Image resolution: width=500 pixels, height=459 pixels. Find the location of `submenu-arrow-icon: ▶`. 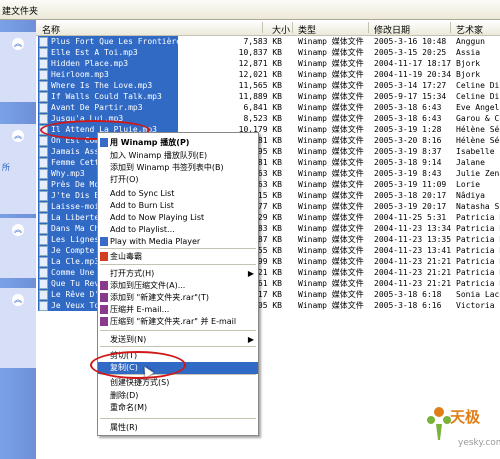

submenu-arrow-icon: ▶ is located at coordinates (250, 339).